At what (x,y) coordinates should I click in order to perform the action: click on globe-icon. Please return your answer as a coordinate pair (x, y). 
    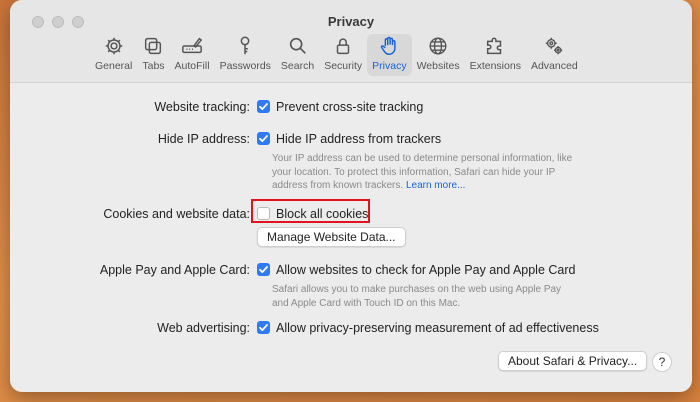
    Looking at the image, I should click on (438, 46).